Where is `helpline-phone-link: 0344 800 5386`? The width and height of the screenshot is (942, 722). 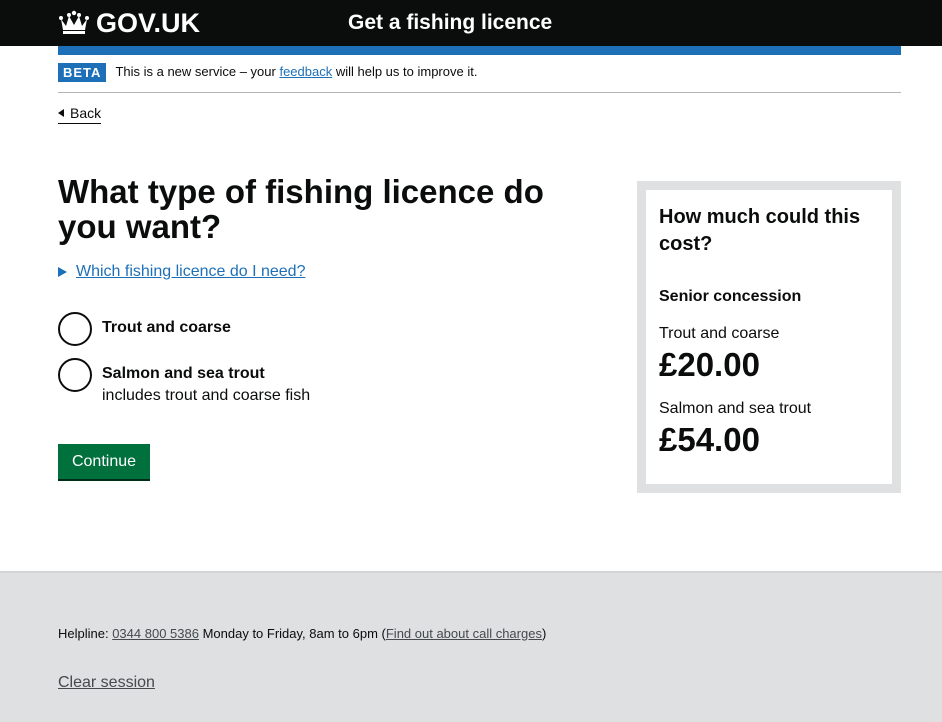
helpline-phone-link: 0344 800 5386 is located at coordinates (155, 633).